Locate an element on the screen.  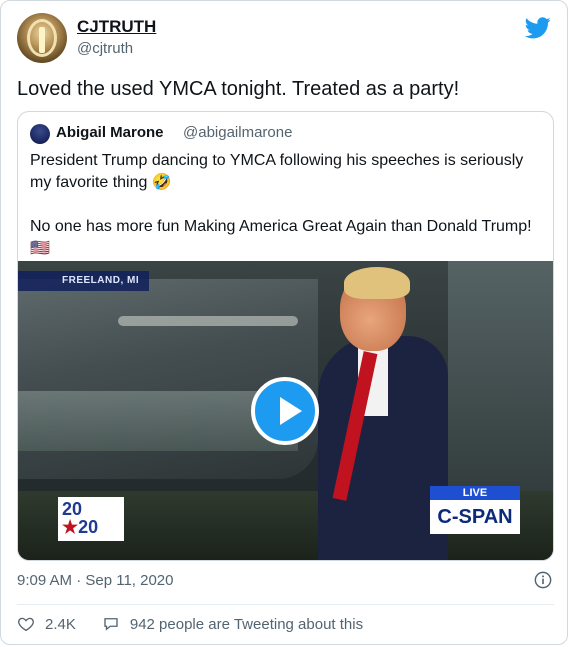
cspan-live-badge: LIVE C-SPAN is located at coordinates (475, 511).